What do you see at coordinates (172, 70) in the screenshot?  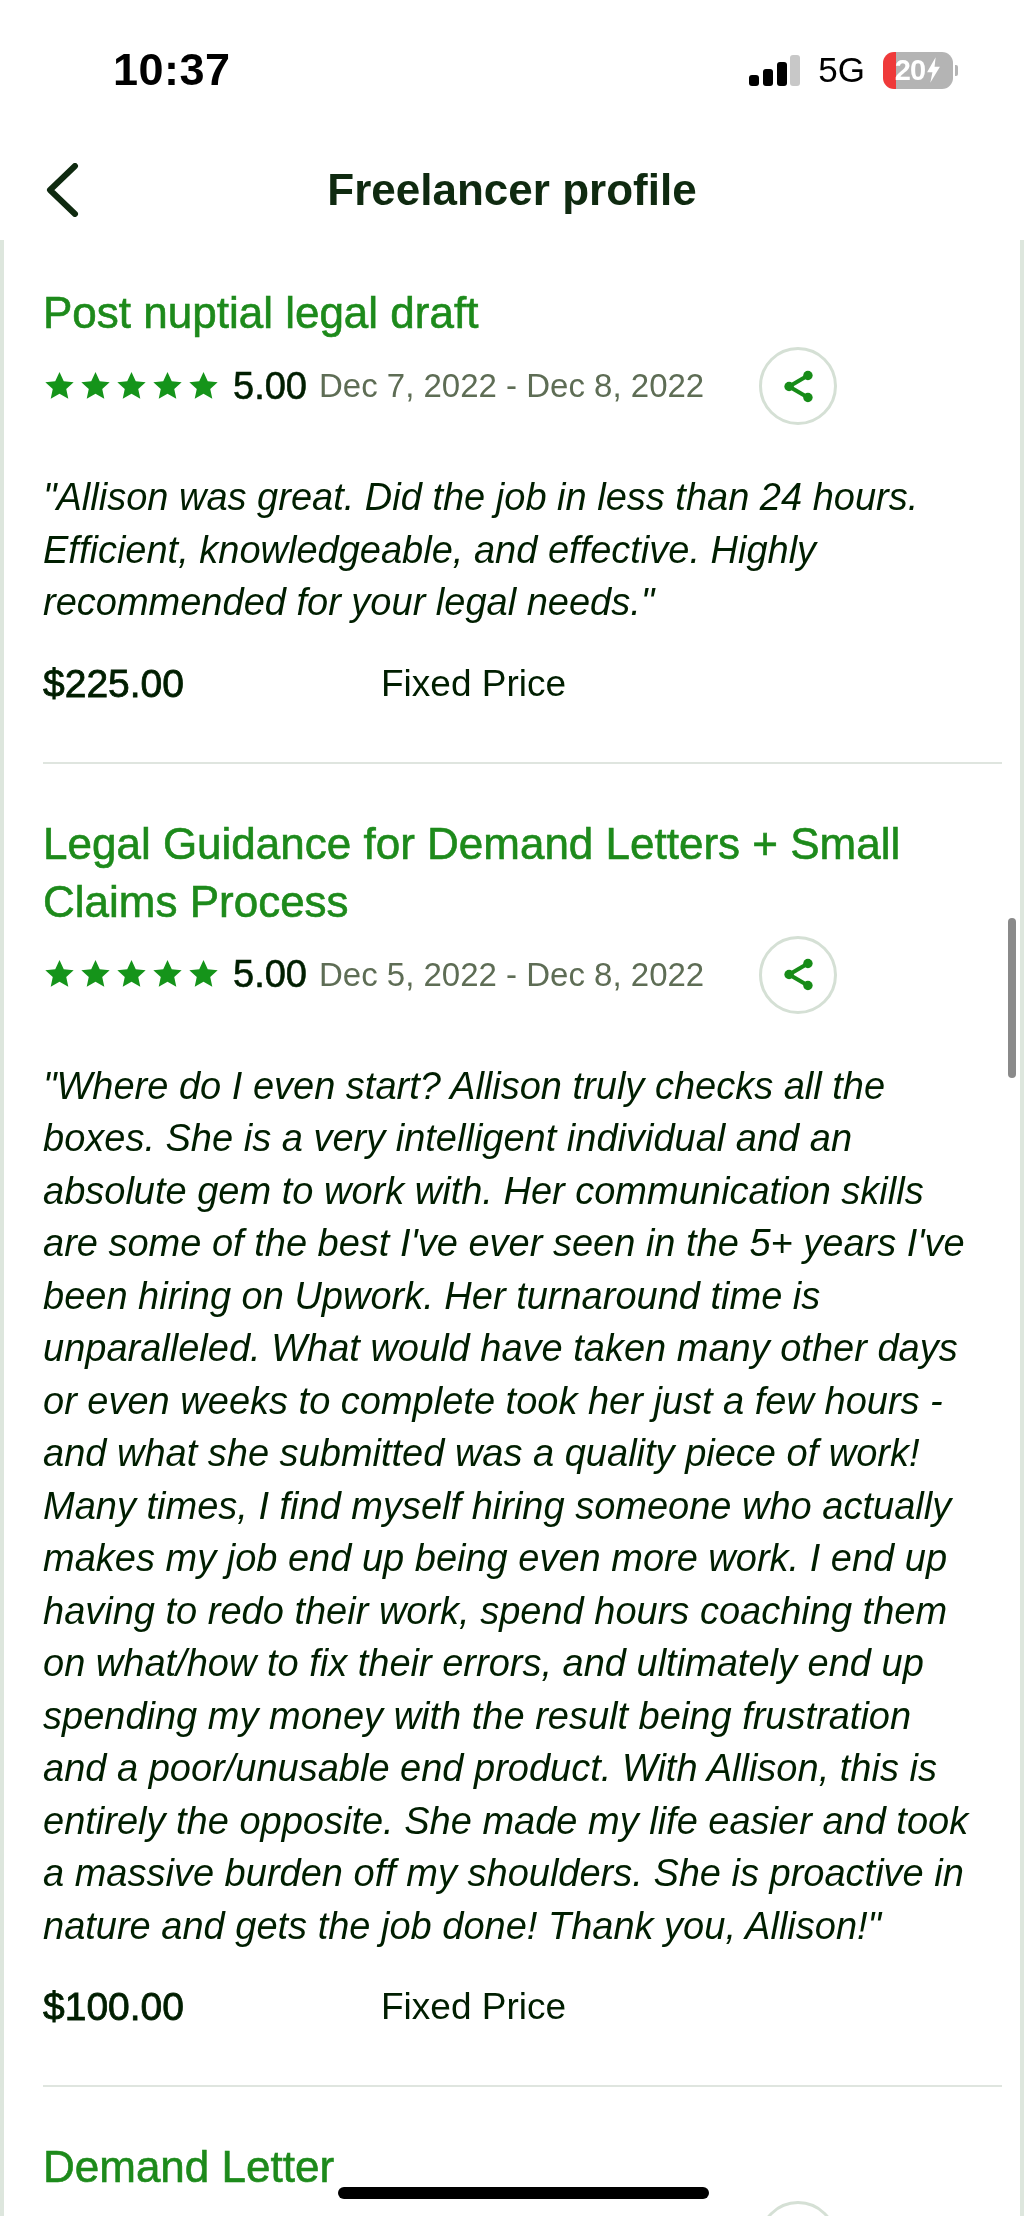 I see `status-time: 10:37` at bounding box center [172, 70].